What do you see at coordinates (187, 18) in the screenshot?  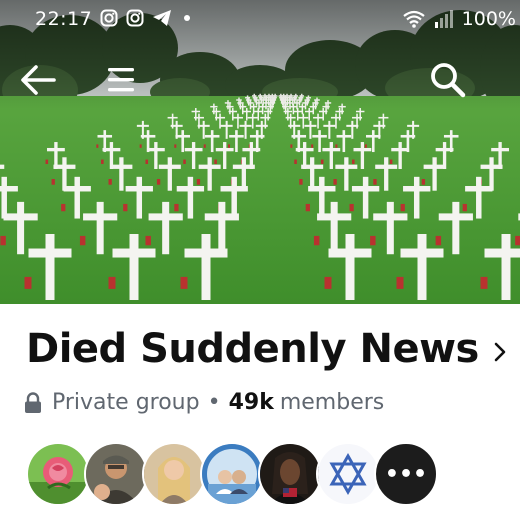 I see `dot-icon` at bounding box center [187, 18].